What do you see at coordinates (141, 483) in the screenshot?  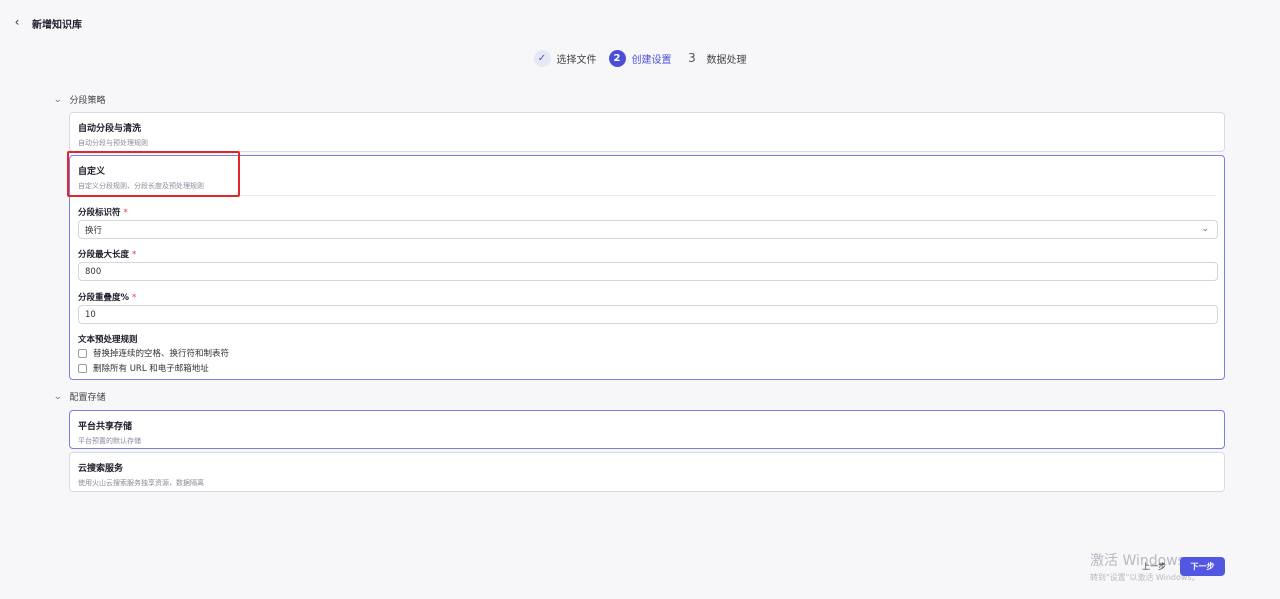 I see `option-subtitle: 使用火山云搜索服务独享资源，数据隔离` at bounding box center [141, 483].